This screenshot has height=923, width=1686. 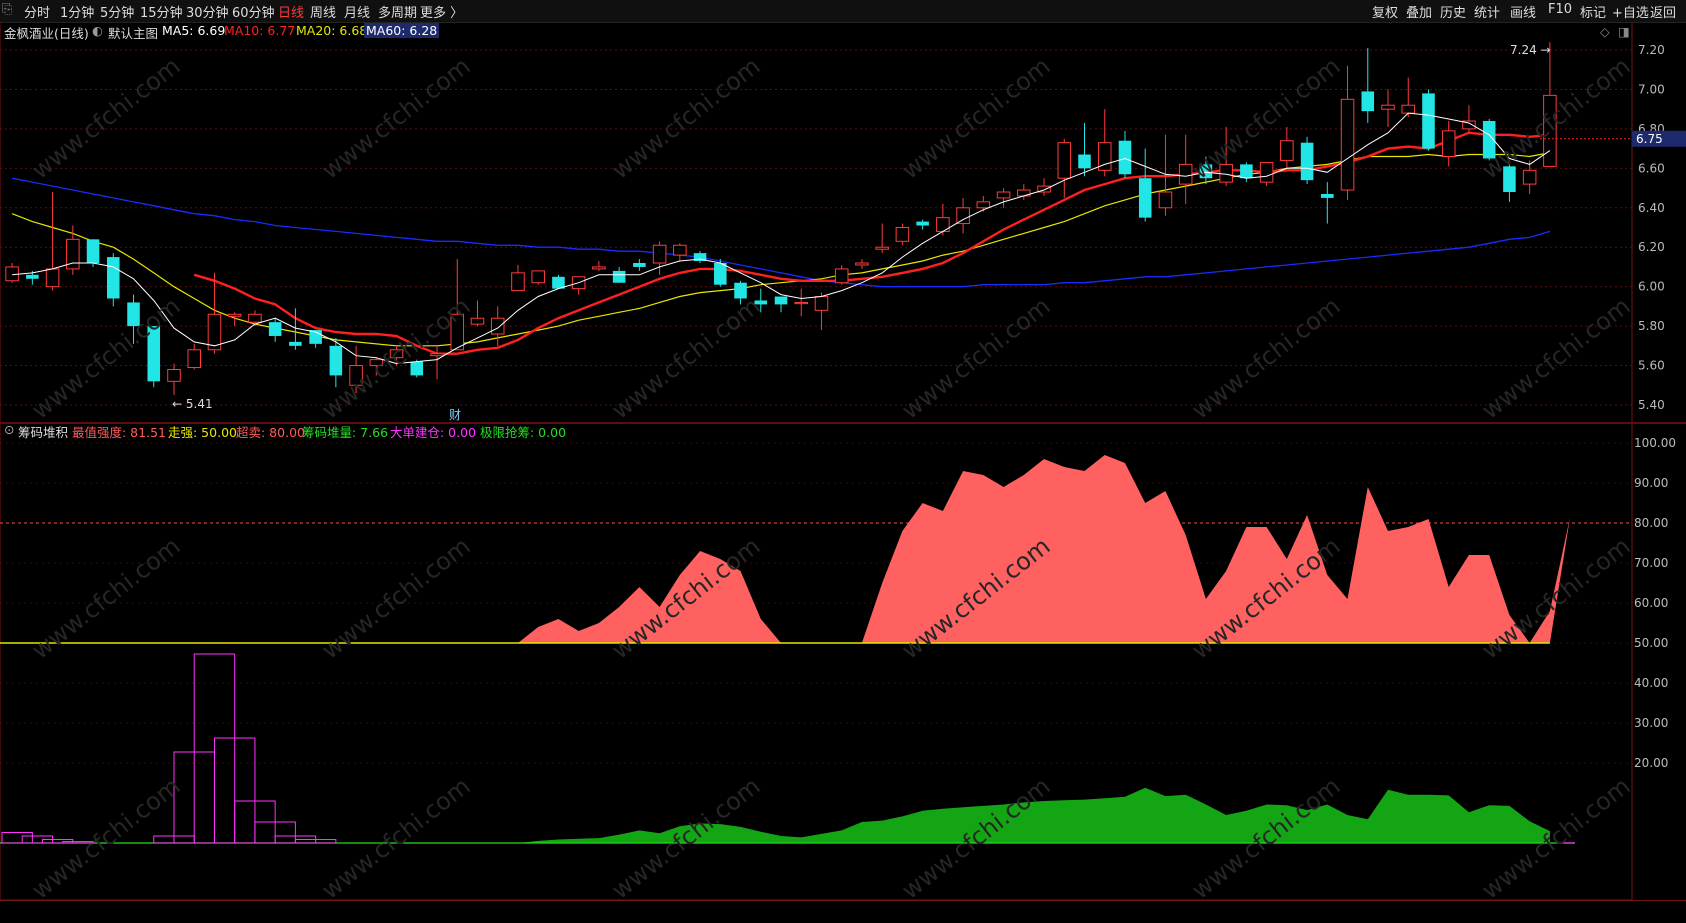 I want to click on toolbar-history: 历史, so click(x=1453, y=11).